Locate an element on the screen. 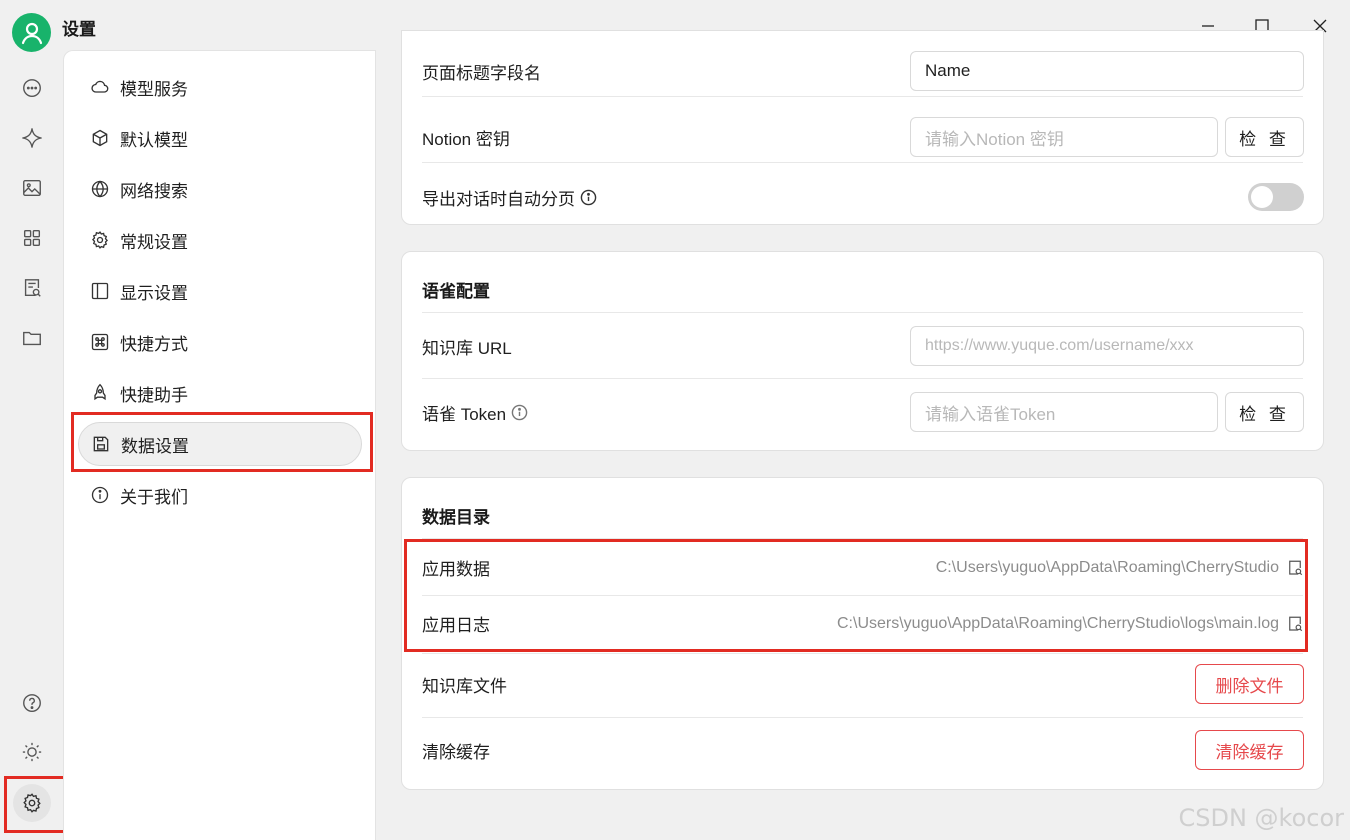  rail-image is located at coordinates (32, 188).